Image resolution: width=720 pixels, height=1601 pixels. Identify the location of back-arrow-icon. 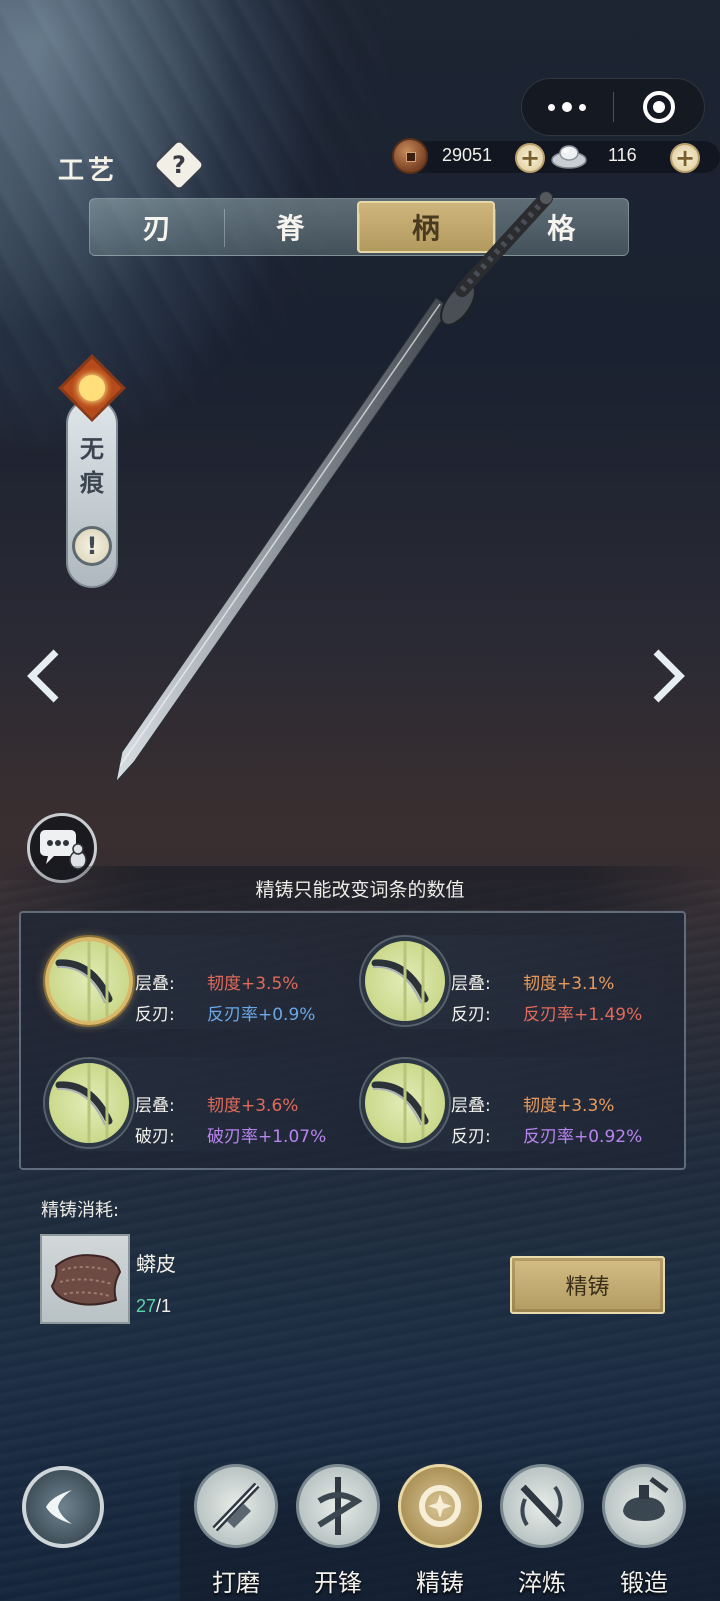
(59, 1507).